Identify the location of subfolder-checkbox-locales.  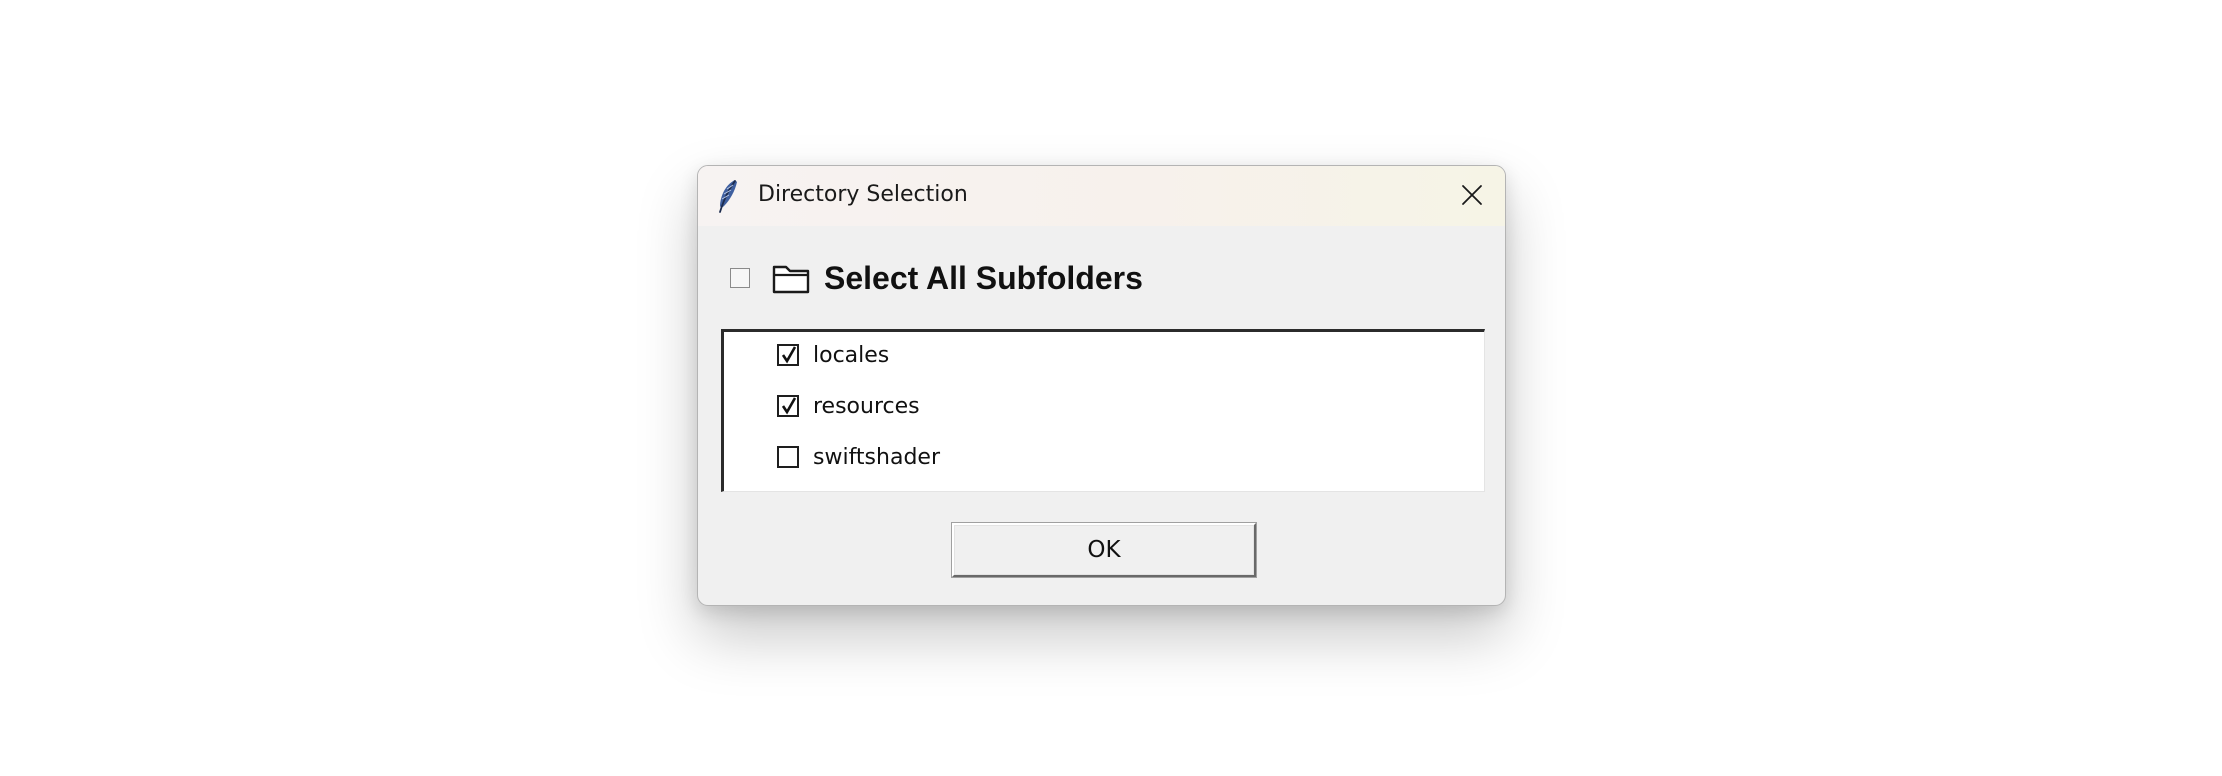
(788, 355).